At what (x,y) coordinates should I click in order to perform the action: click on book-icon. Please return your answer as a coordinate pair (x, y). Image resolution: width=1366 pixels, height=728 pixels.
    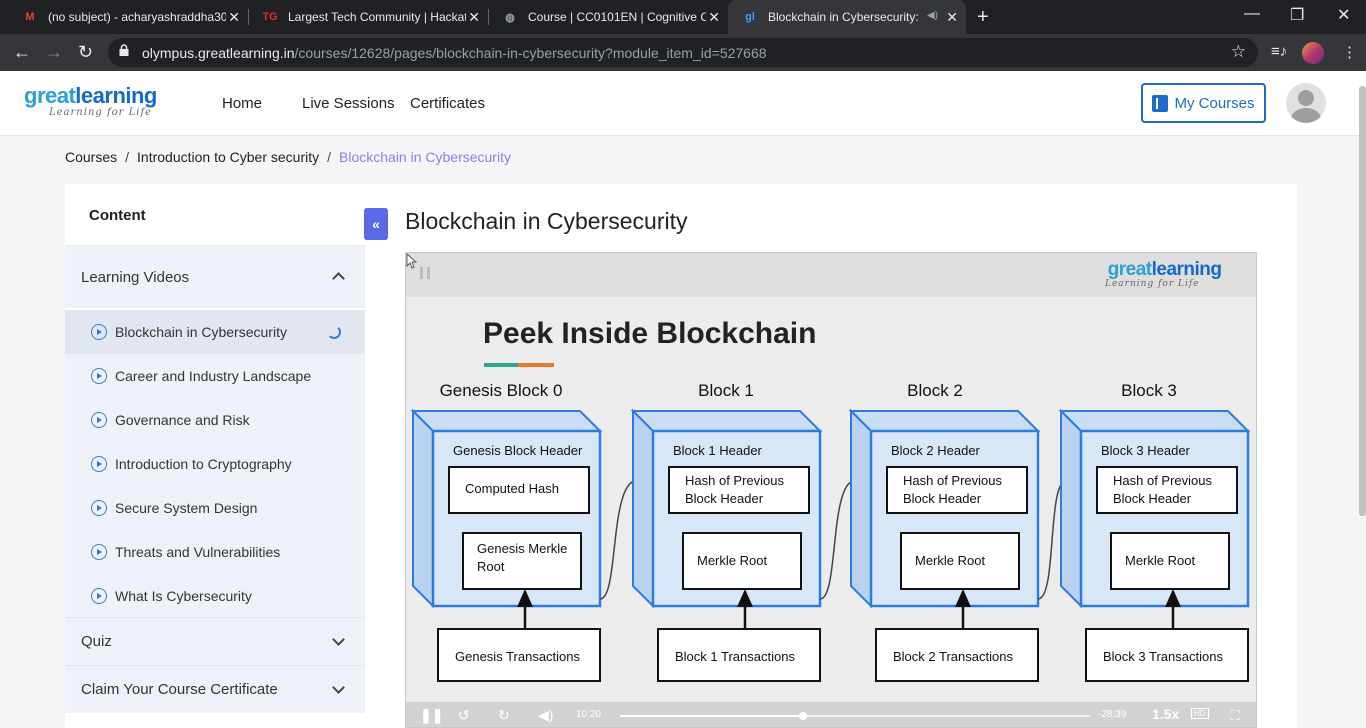
    Looking at the image, I should click on (1160, 103).